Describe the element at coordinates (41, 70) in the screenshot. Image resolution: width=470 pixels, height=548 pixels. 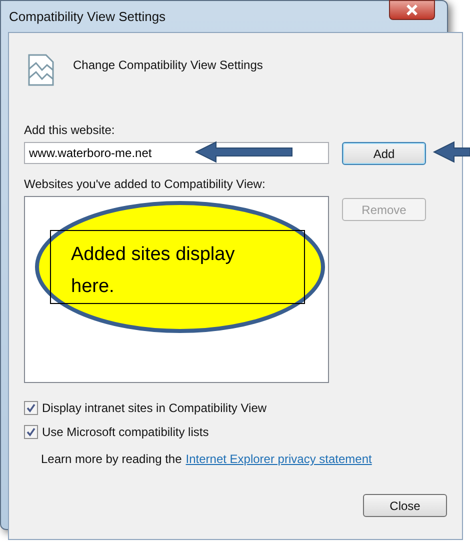
I see `broken-page-icon` at that location.